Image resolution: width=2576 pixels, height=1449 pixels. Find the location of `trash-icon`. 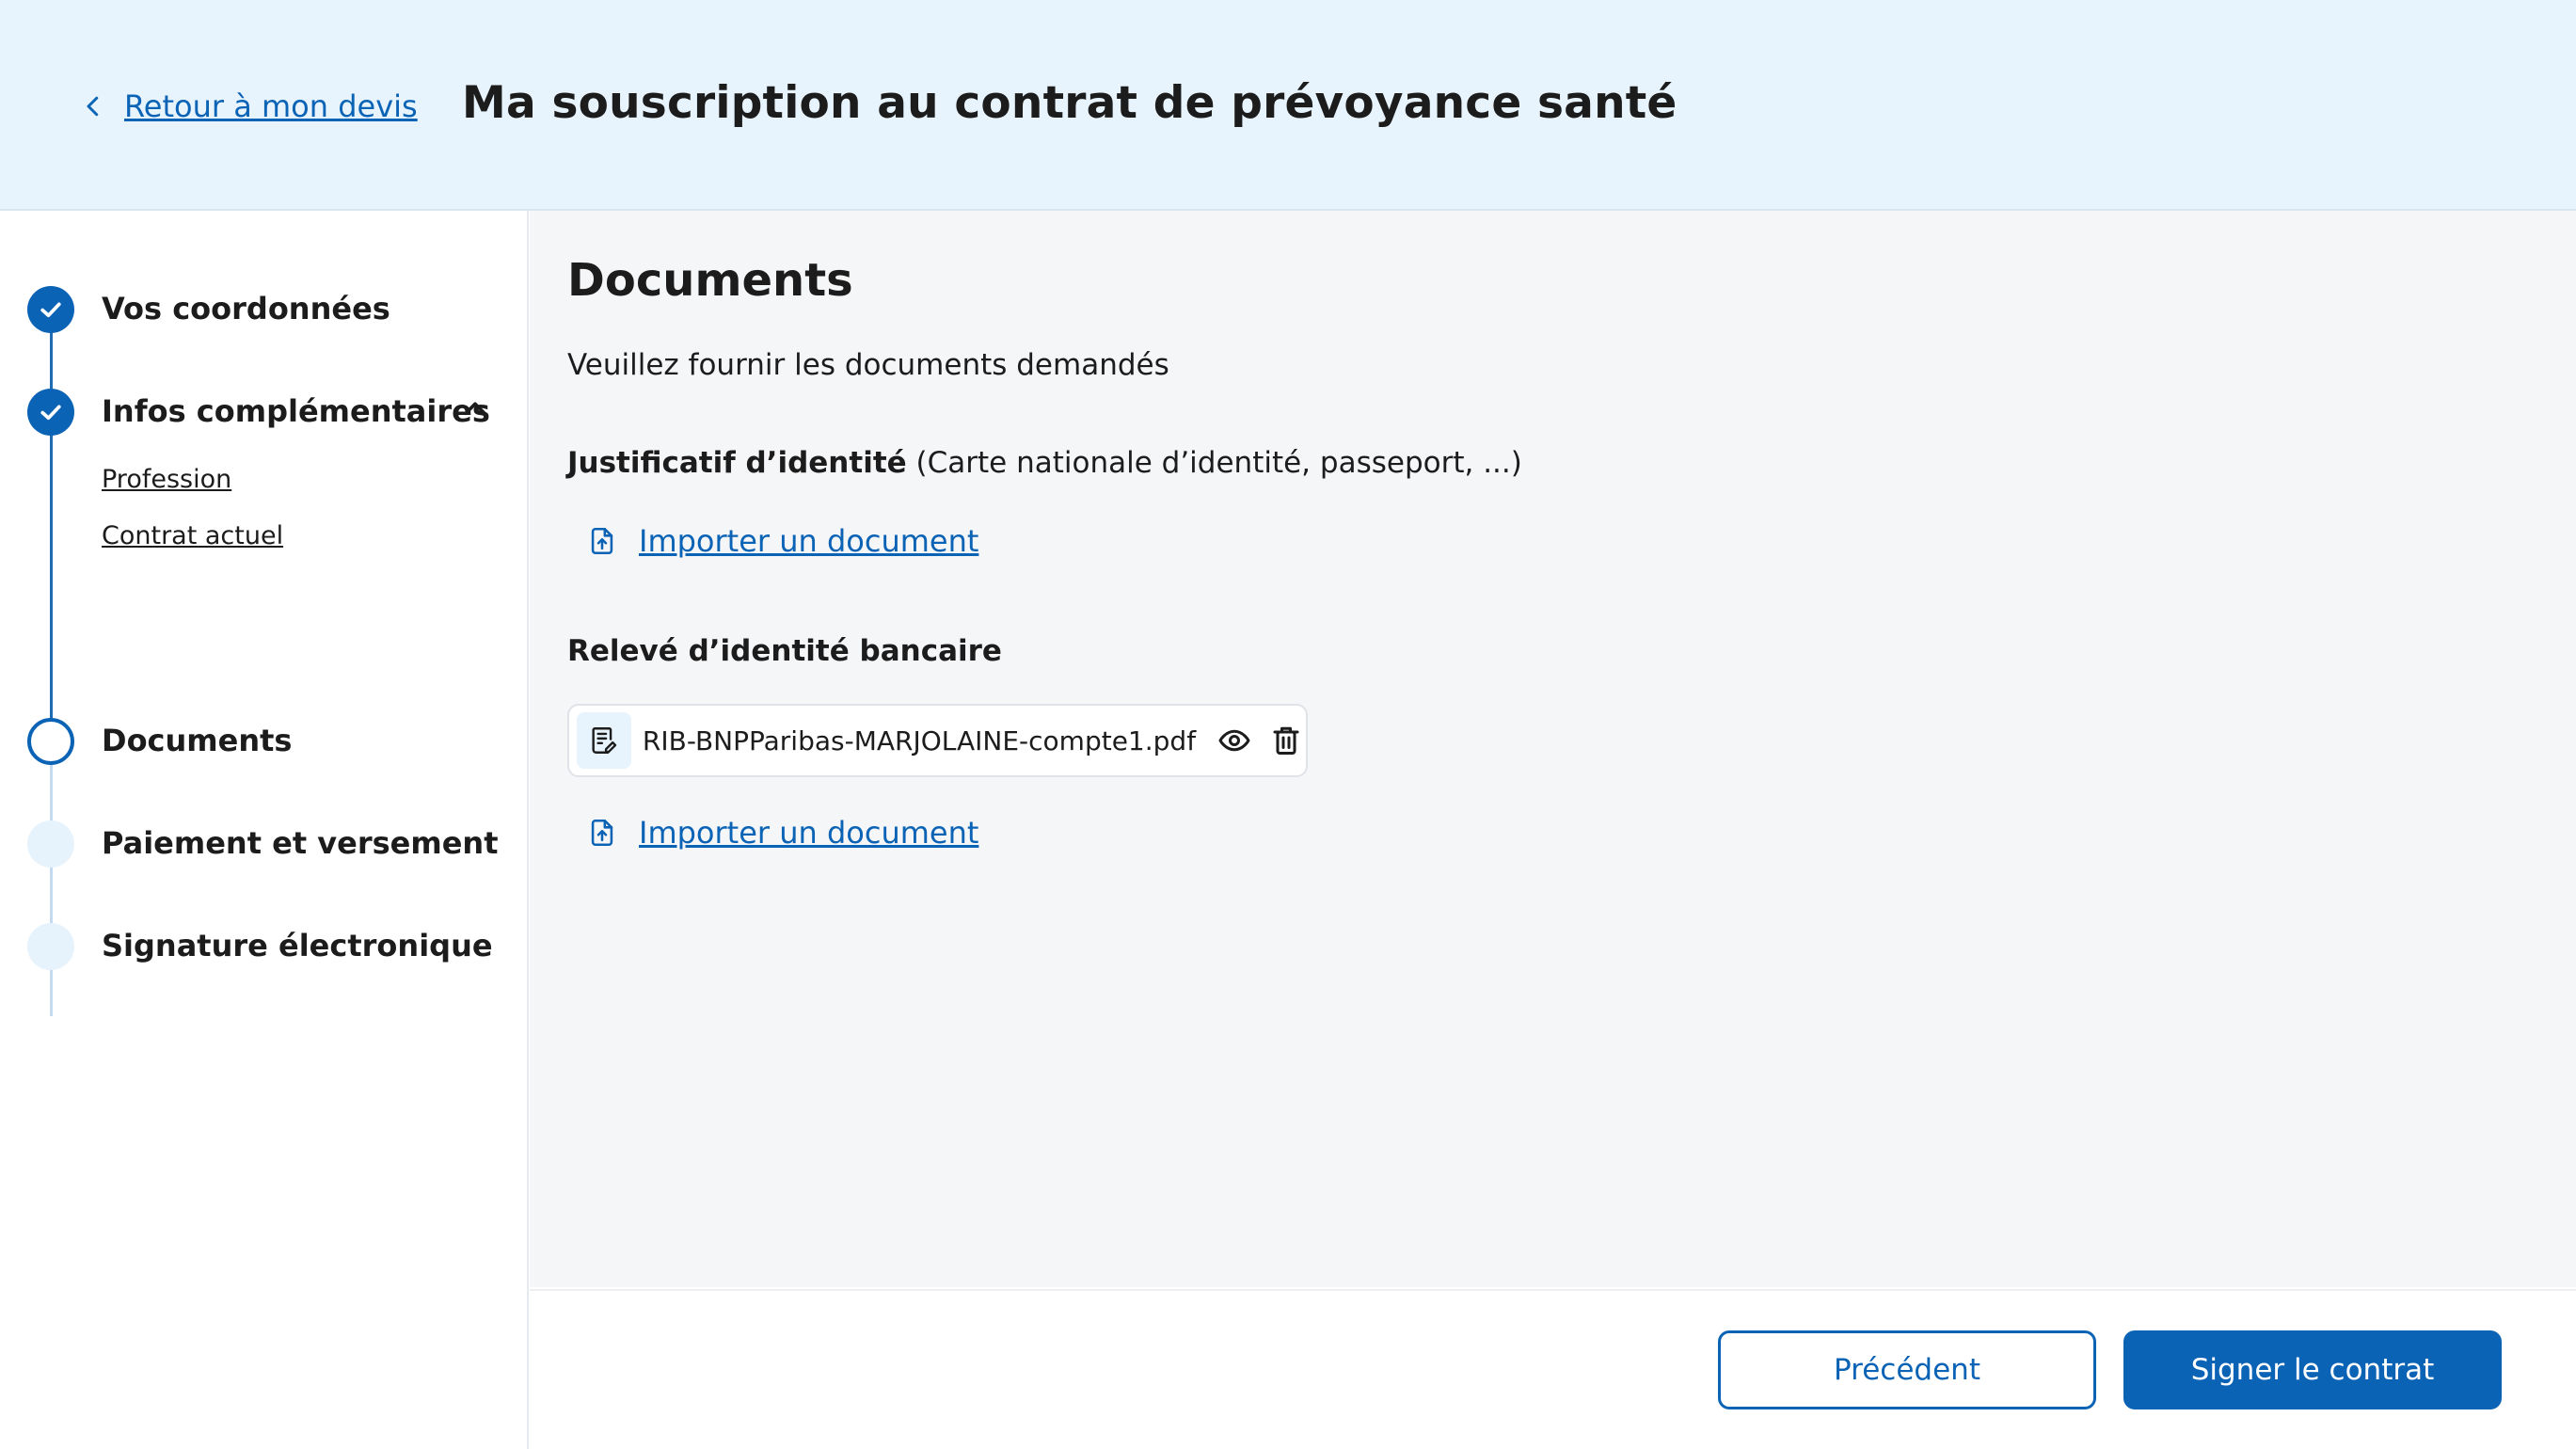

trash-icon is located at coordinates (1286, 740).